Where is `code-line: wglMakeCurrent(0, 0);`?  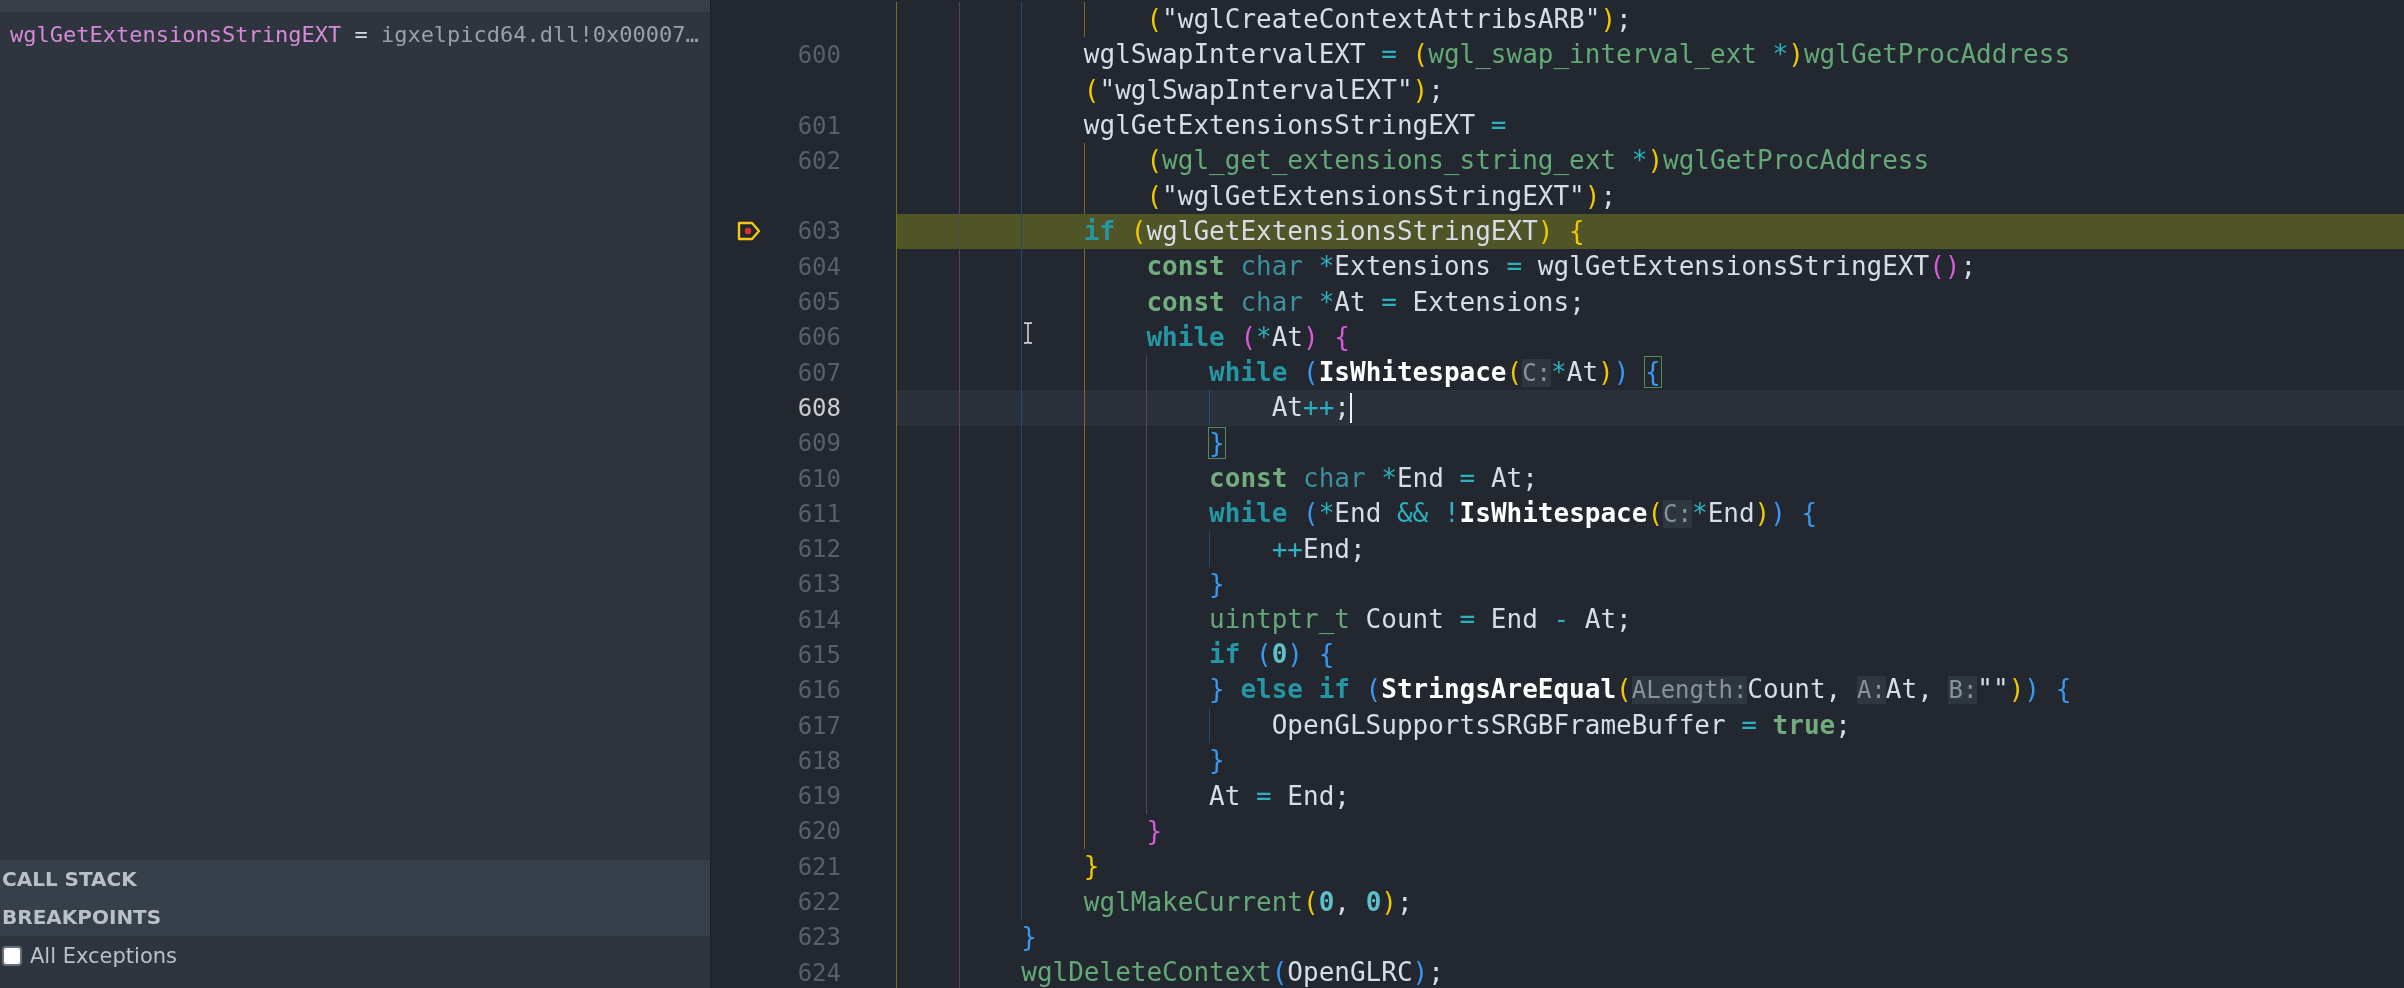 code-line: wglMakeCurrent(0, 0); is located at coordinates (1248, 902).